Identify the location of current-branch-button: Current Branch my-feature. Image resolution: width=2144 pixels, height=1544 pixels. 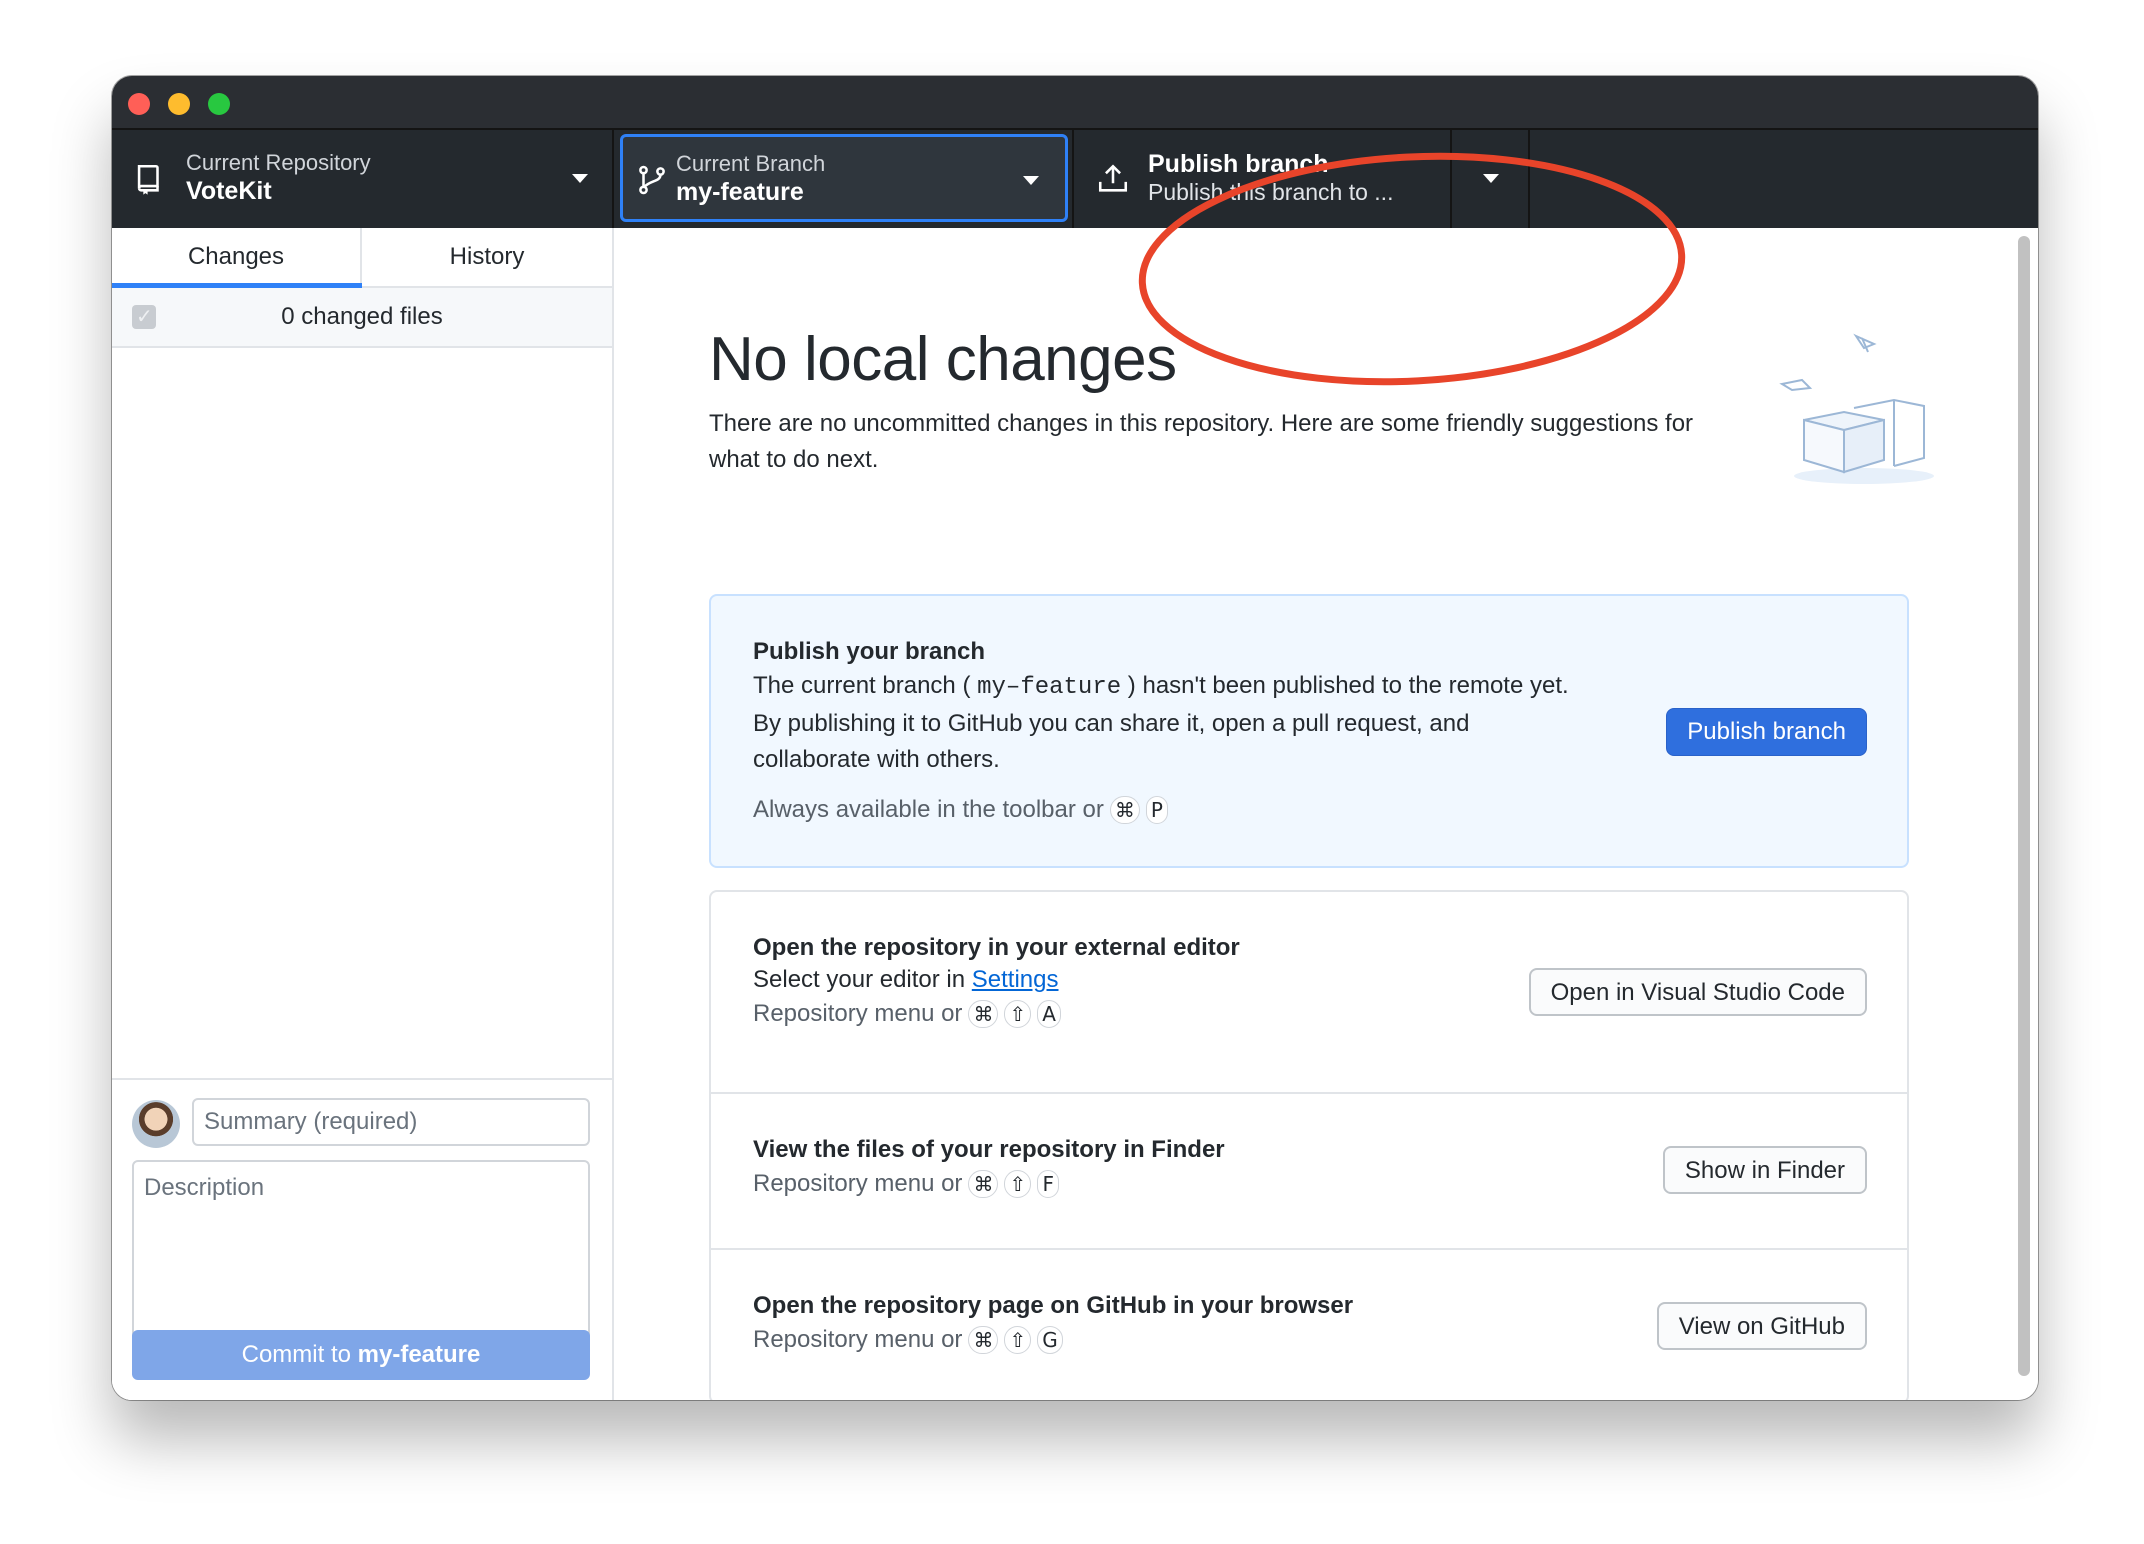
(844, 180).